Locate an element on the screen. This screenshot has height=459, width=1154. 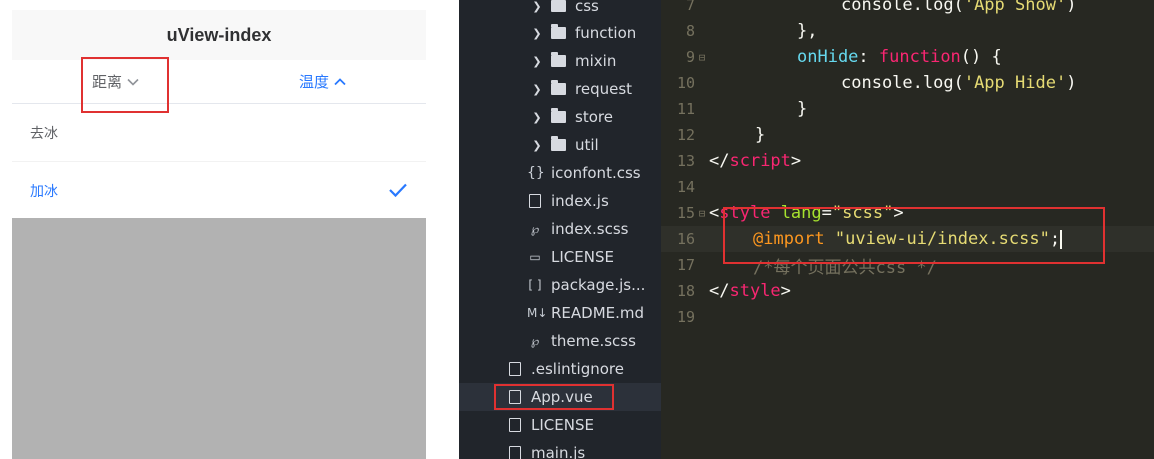
chevron-up-icon is located at coordinates (340, 82).